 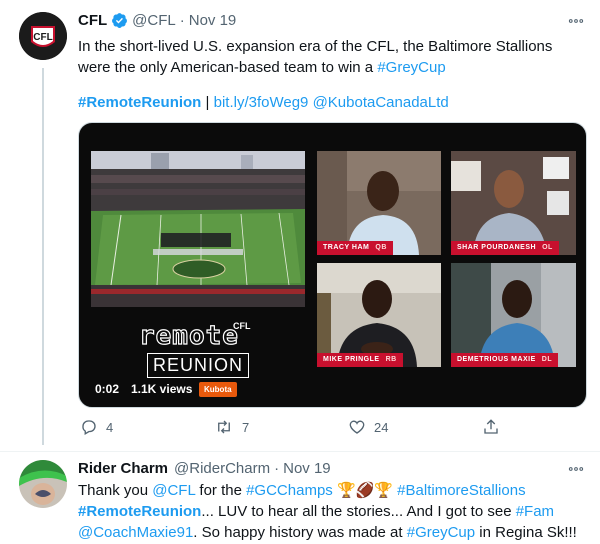 I want to click on player-demetrious-maxie-image, so click(x=513, y=315).